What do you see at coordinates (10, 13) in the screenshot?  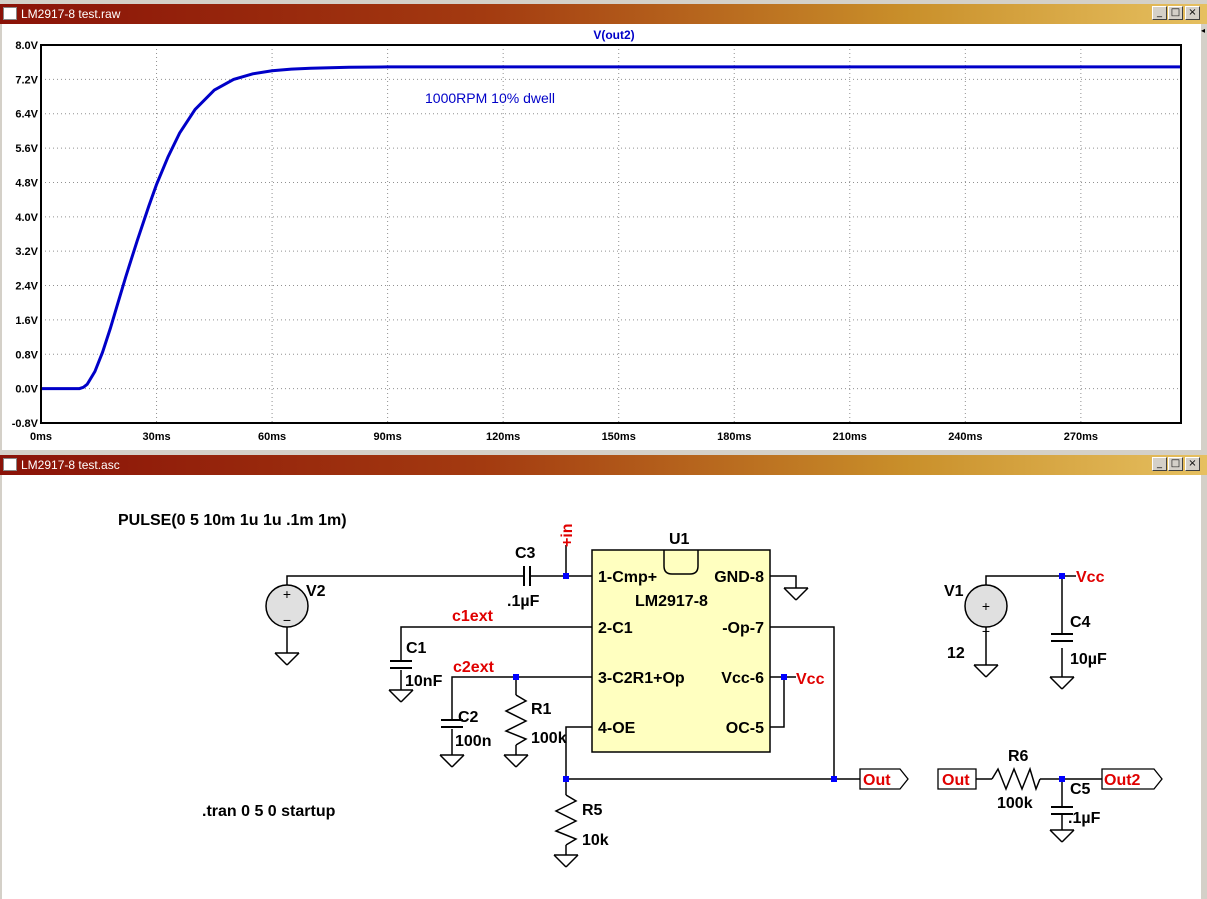 I see `waveform-doc-icon` at bounding box center [10, 13].